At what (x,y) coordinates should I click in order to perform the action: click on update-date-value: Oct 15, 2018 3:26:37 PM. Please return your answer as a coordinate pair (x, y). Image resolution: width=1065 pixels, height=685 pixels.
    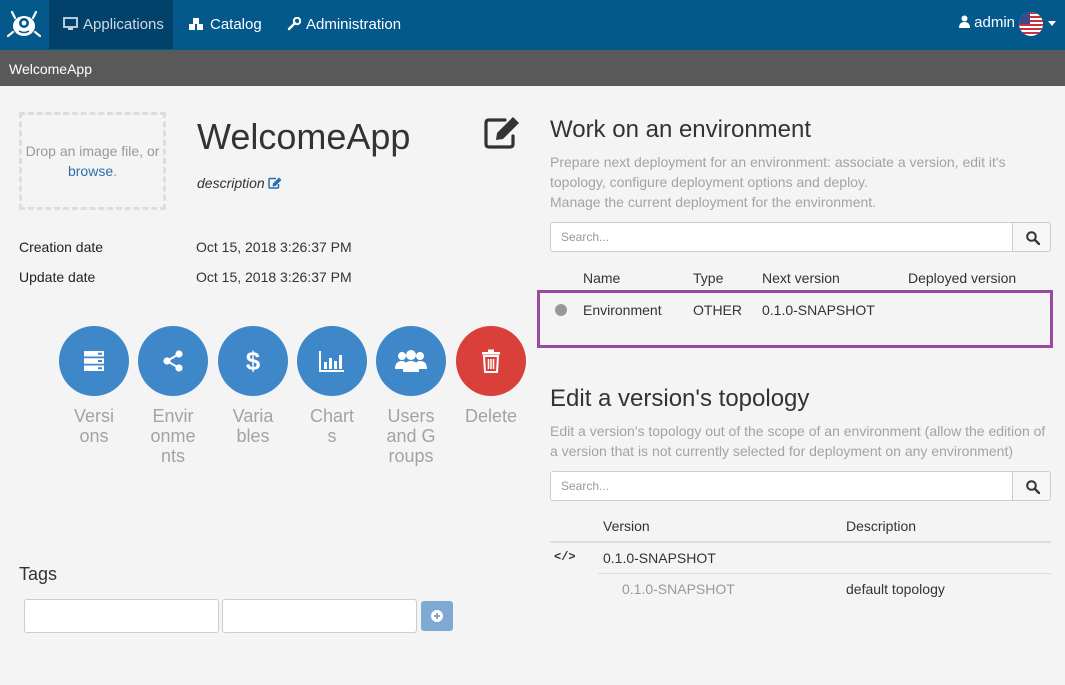
    Looking at the image, I should click on (274, 277).